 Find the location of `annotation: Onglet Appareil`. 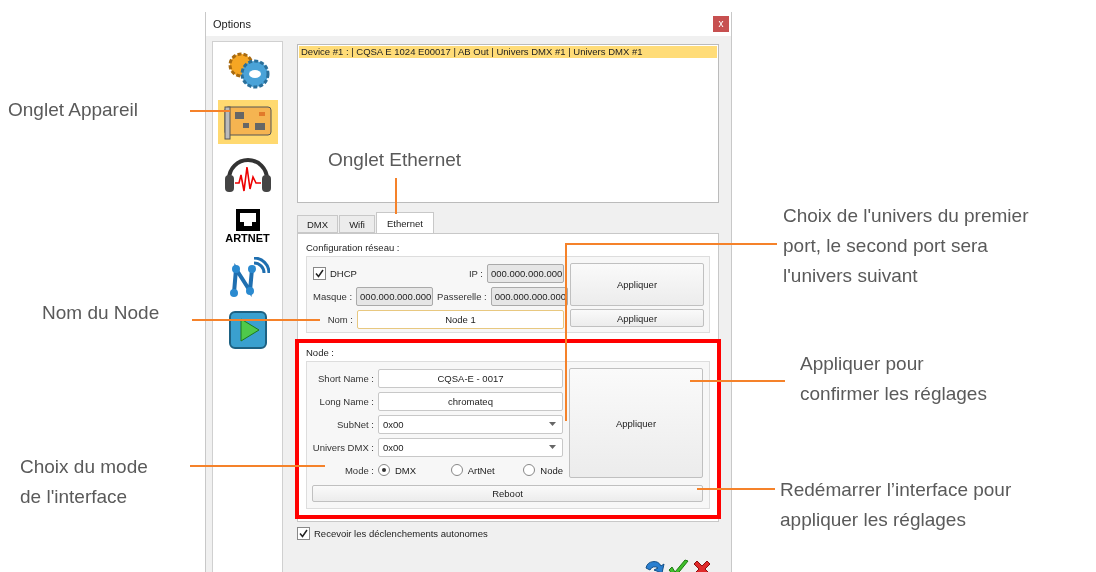

annotation: Onglet Appareil is located at coordinates (73, 110).